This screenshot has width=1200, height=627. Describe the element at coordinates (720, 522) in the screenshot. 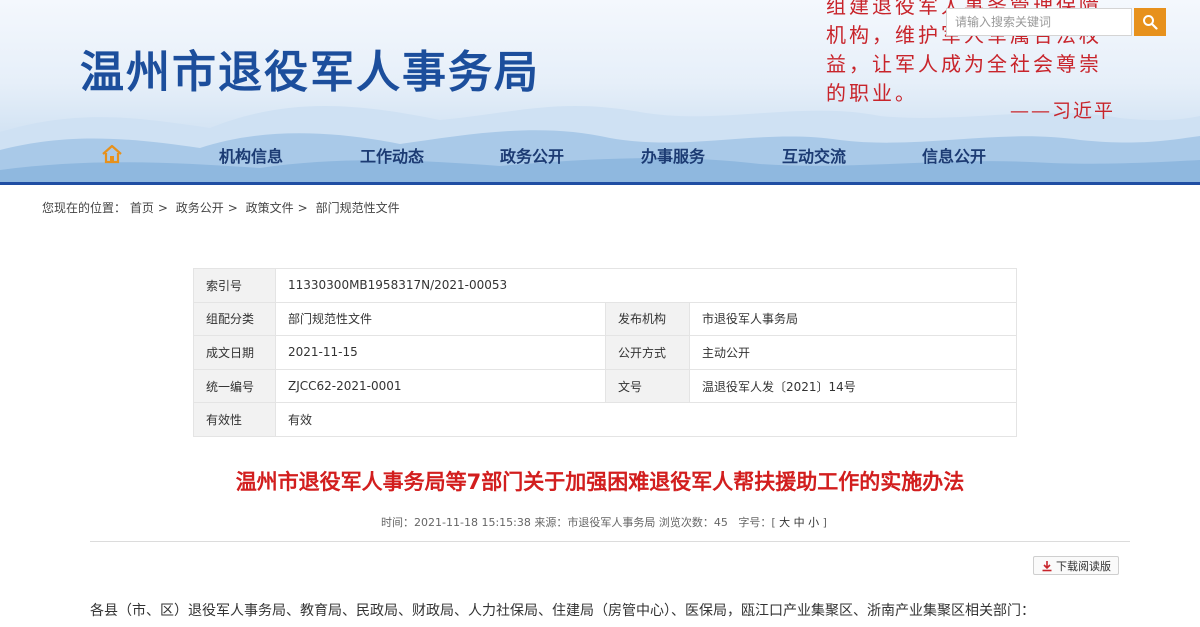

I see `views-count: 45` at that location.